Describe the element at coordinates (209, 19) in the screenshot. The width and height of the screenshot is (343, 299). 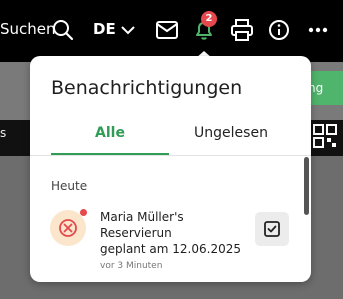
I see `notification-count-badge: 2` at that location.